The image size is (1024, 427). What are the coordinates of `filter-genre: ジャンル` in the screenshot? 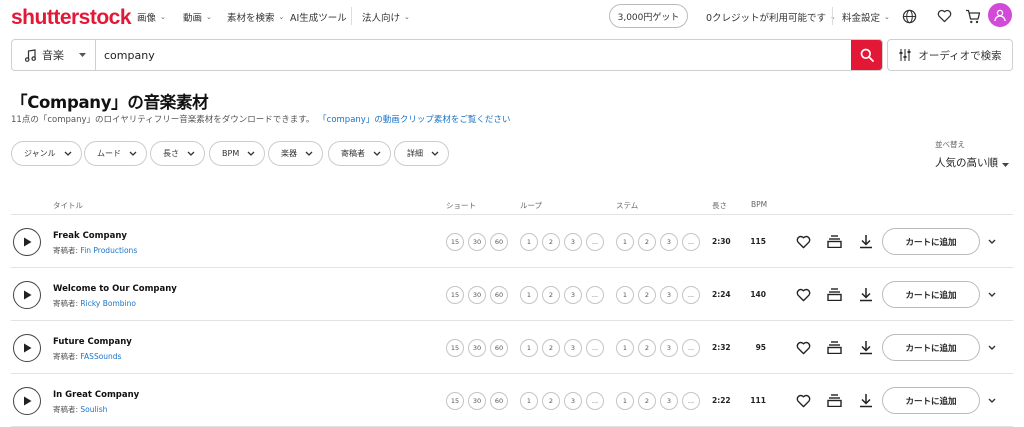 It's located at (46, 153).